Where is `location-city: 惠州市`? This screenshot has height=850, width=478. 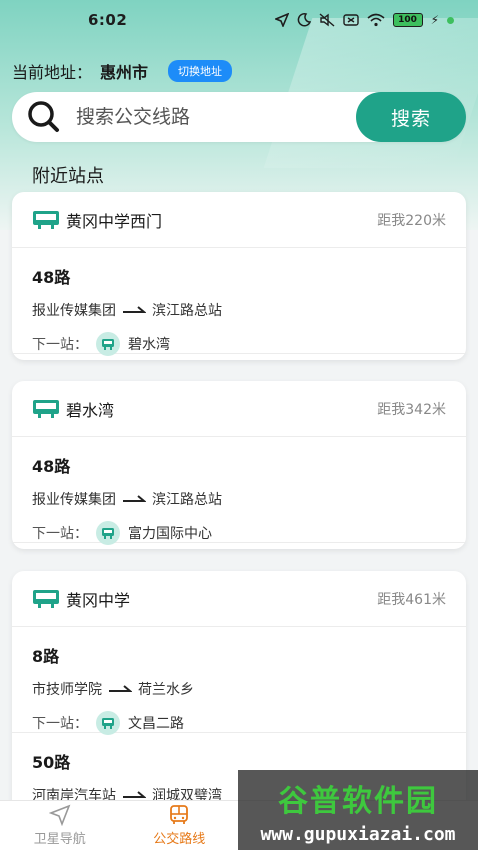 location-city: 惠州市 is located at coordinates (124, 72).